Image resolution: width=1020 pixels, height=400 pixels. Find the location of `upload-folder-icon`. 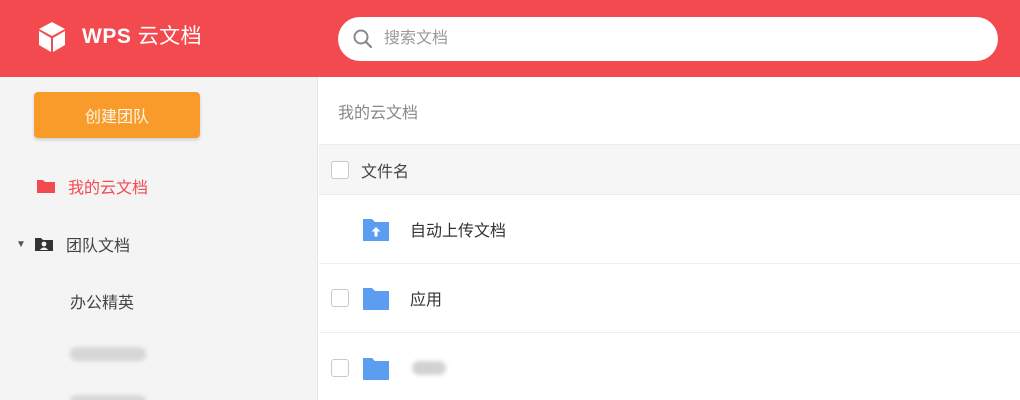

upload-folder-icon is located at coordinates (376, 230).